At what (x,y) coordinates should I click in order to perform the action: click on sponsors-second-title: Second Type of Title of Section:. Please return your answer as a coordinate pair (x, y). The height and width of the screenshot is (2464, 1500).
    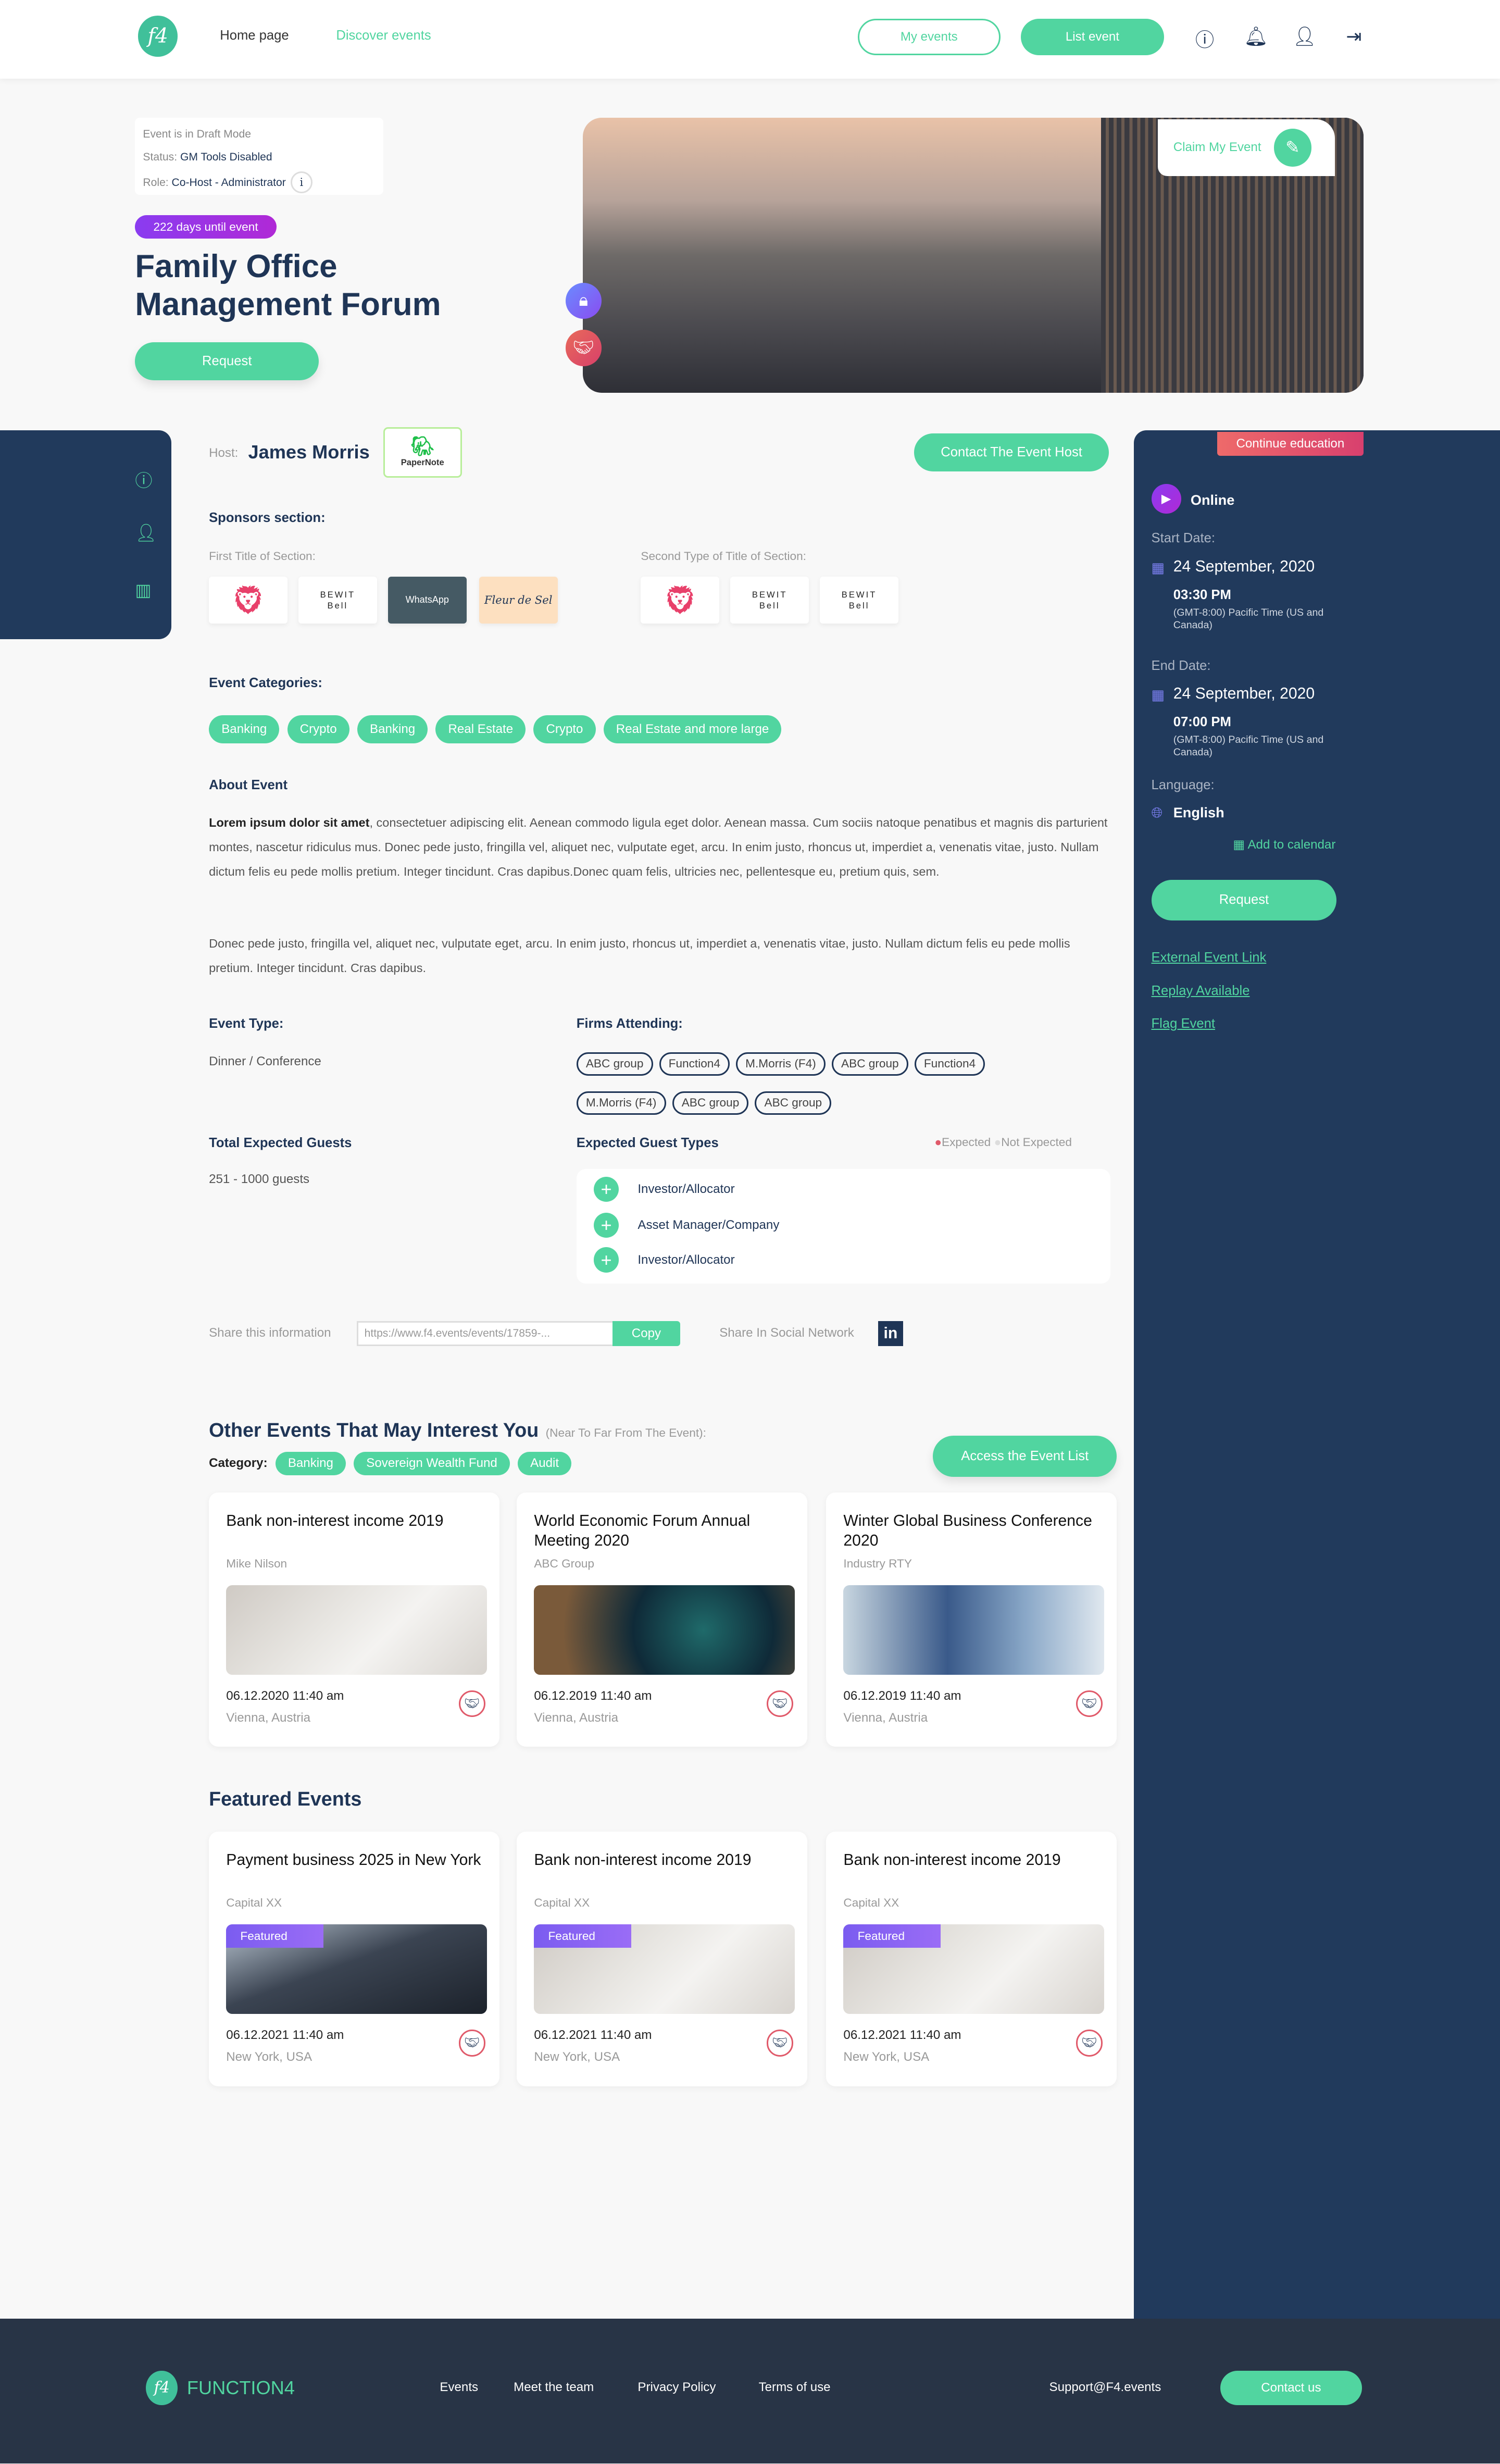
    Looking at the image, I should click on (723, 556).